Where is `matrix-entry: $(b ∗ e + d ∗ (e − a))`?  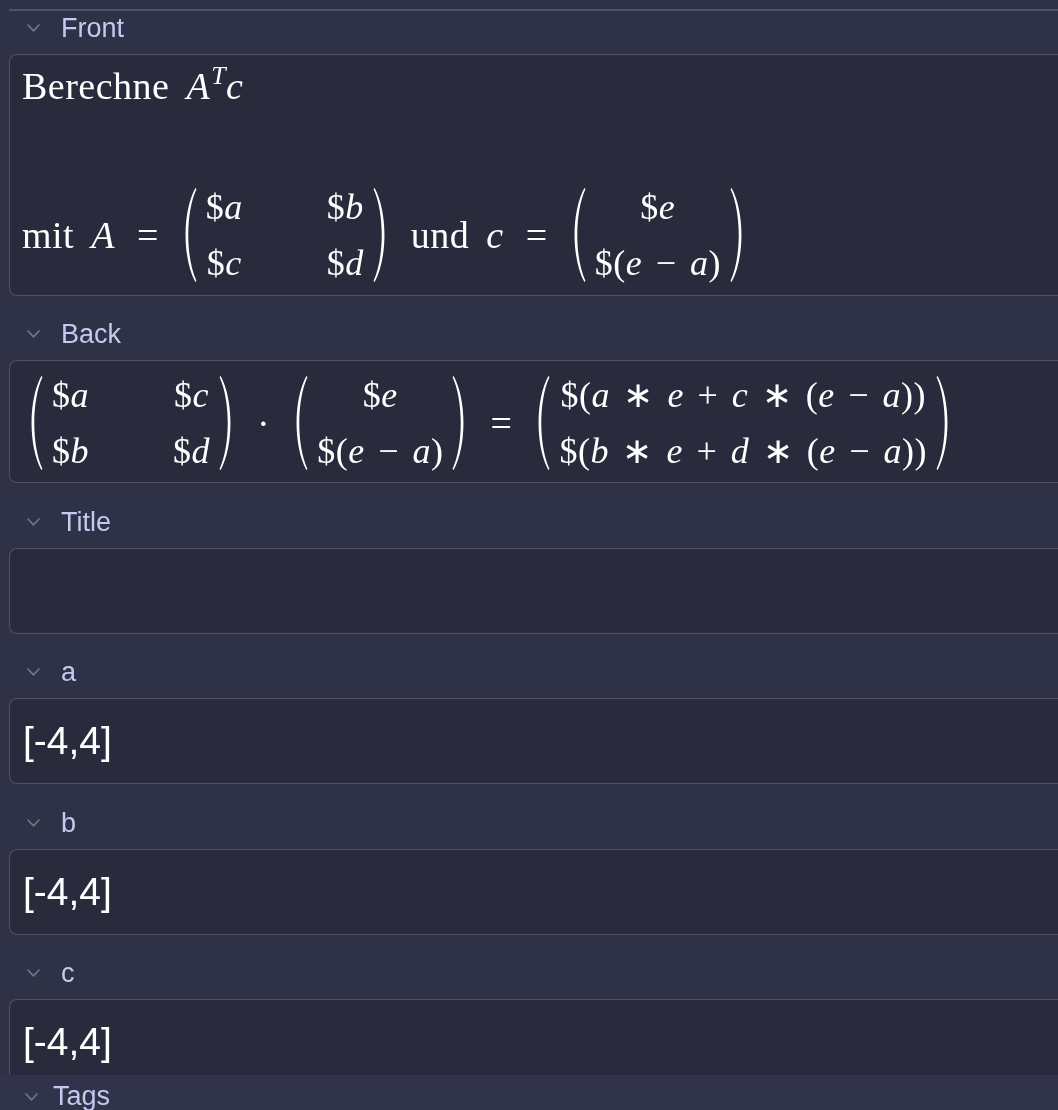 matrix-entry: $(b ∗ e + d ∗ (e − a)) is located at coordinates (743, 451).